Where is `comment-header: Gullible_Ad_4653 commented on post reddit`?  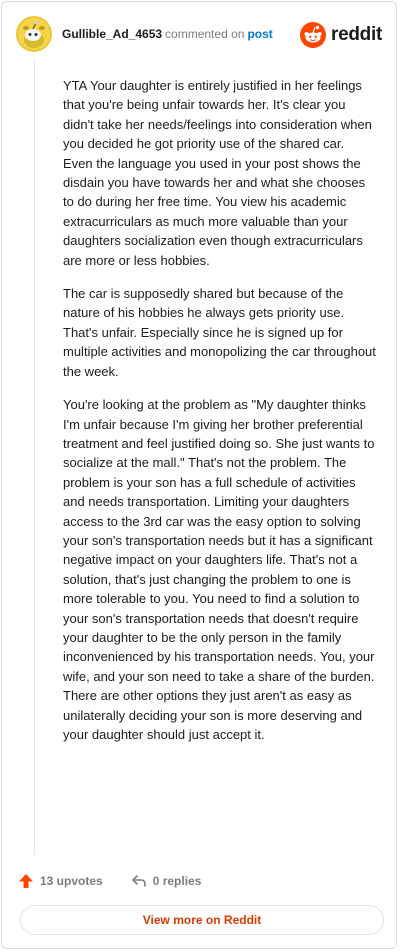 comment-header: Gullible_Ad_4653 commented on post reddit is located at coordinates (199, 34).